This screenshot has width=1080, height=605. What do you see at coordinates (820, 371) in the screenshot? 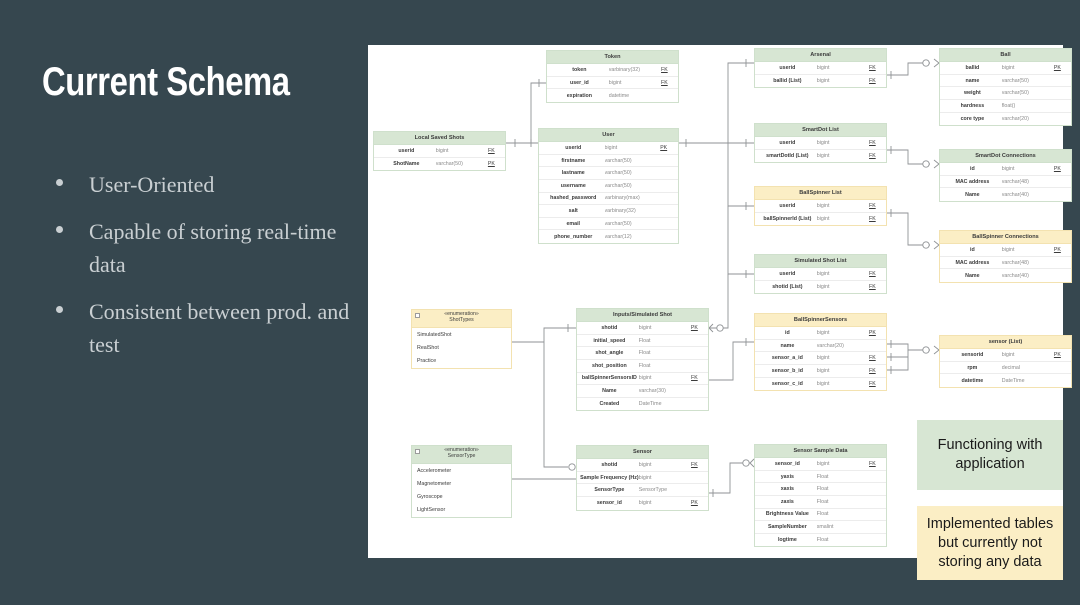
I see `er-column-row: sensor_b_id bigint FK` at bounding box center [820, 371].